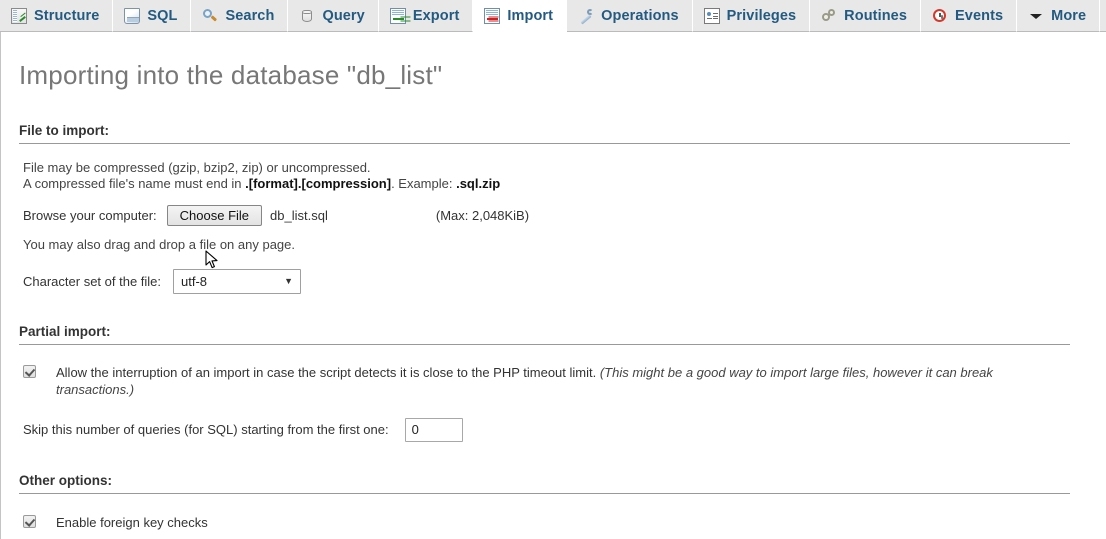 This screenshot has height=539, width=1106. I want to click on clock-icon, so click(940, 16).